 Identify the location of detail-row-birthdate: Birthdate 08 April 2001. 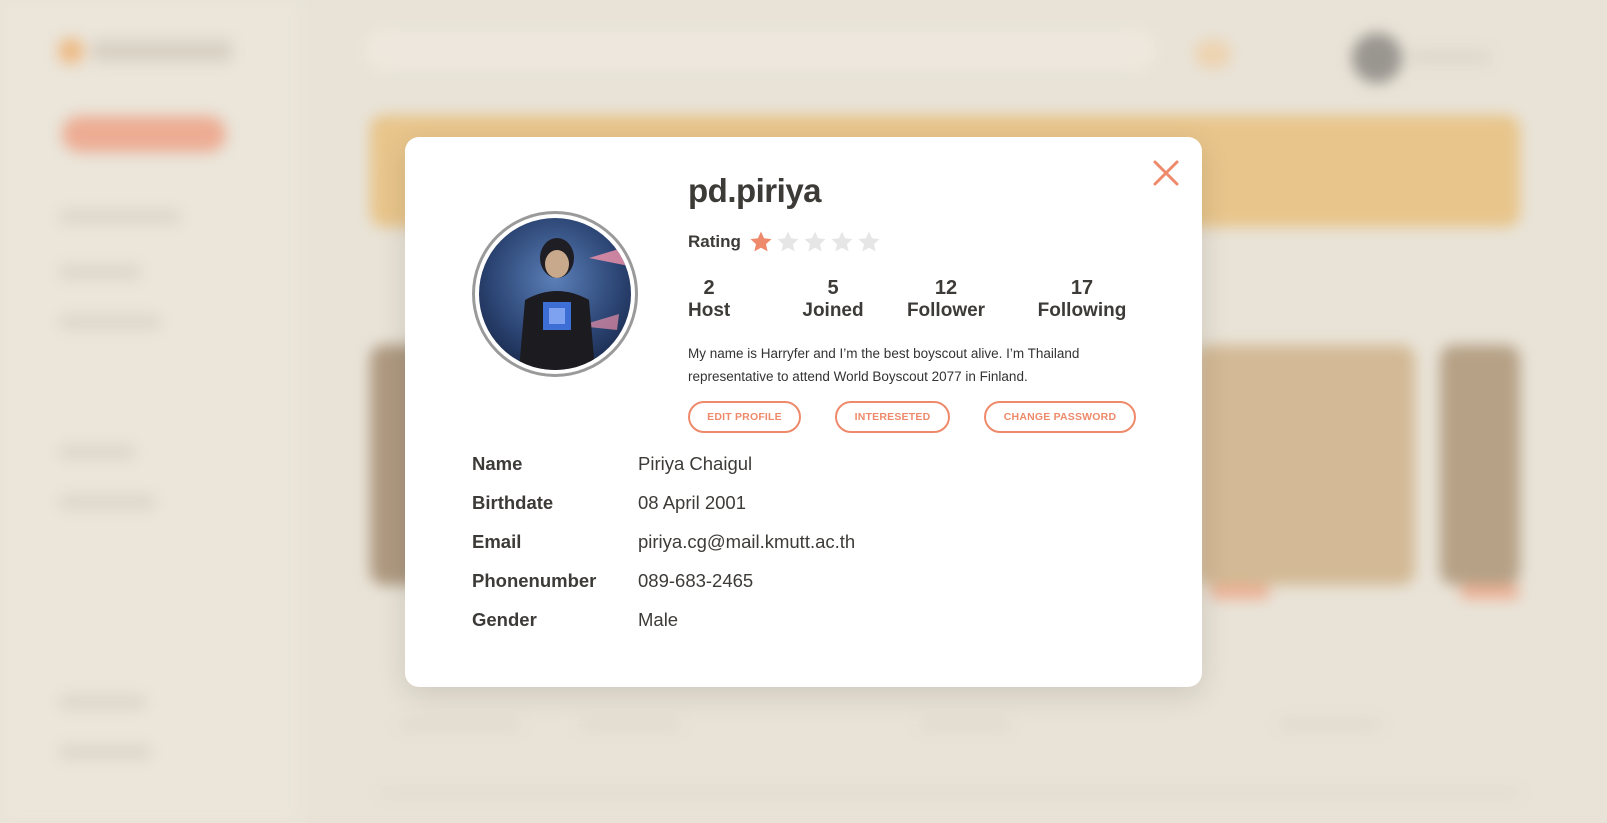
(772, 507).